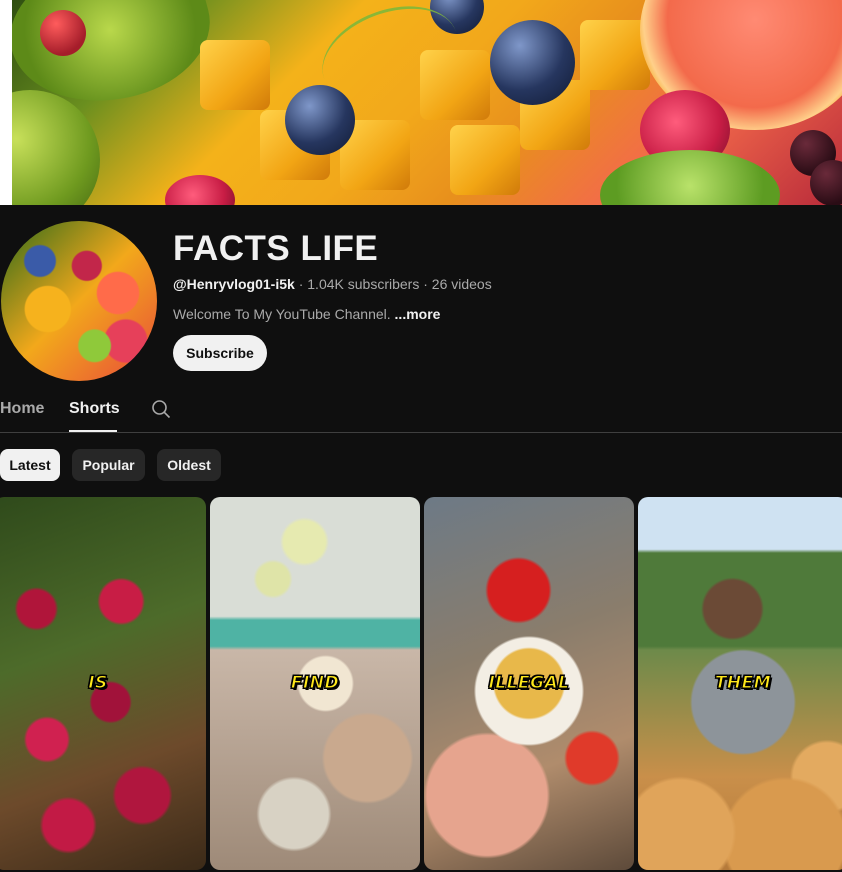 This screenshot has height=872, width=842. I want to click on short-thumbnail: FIND, so click(315, 683).